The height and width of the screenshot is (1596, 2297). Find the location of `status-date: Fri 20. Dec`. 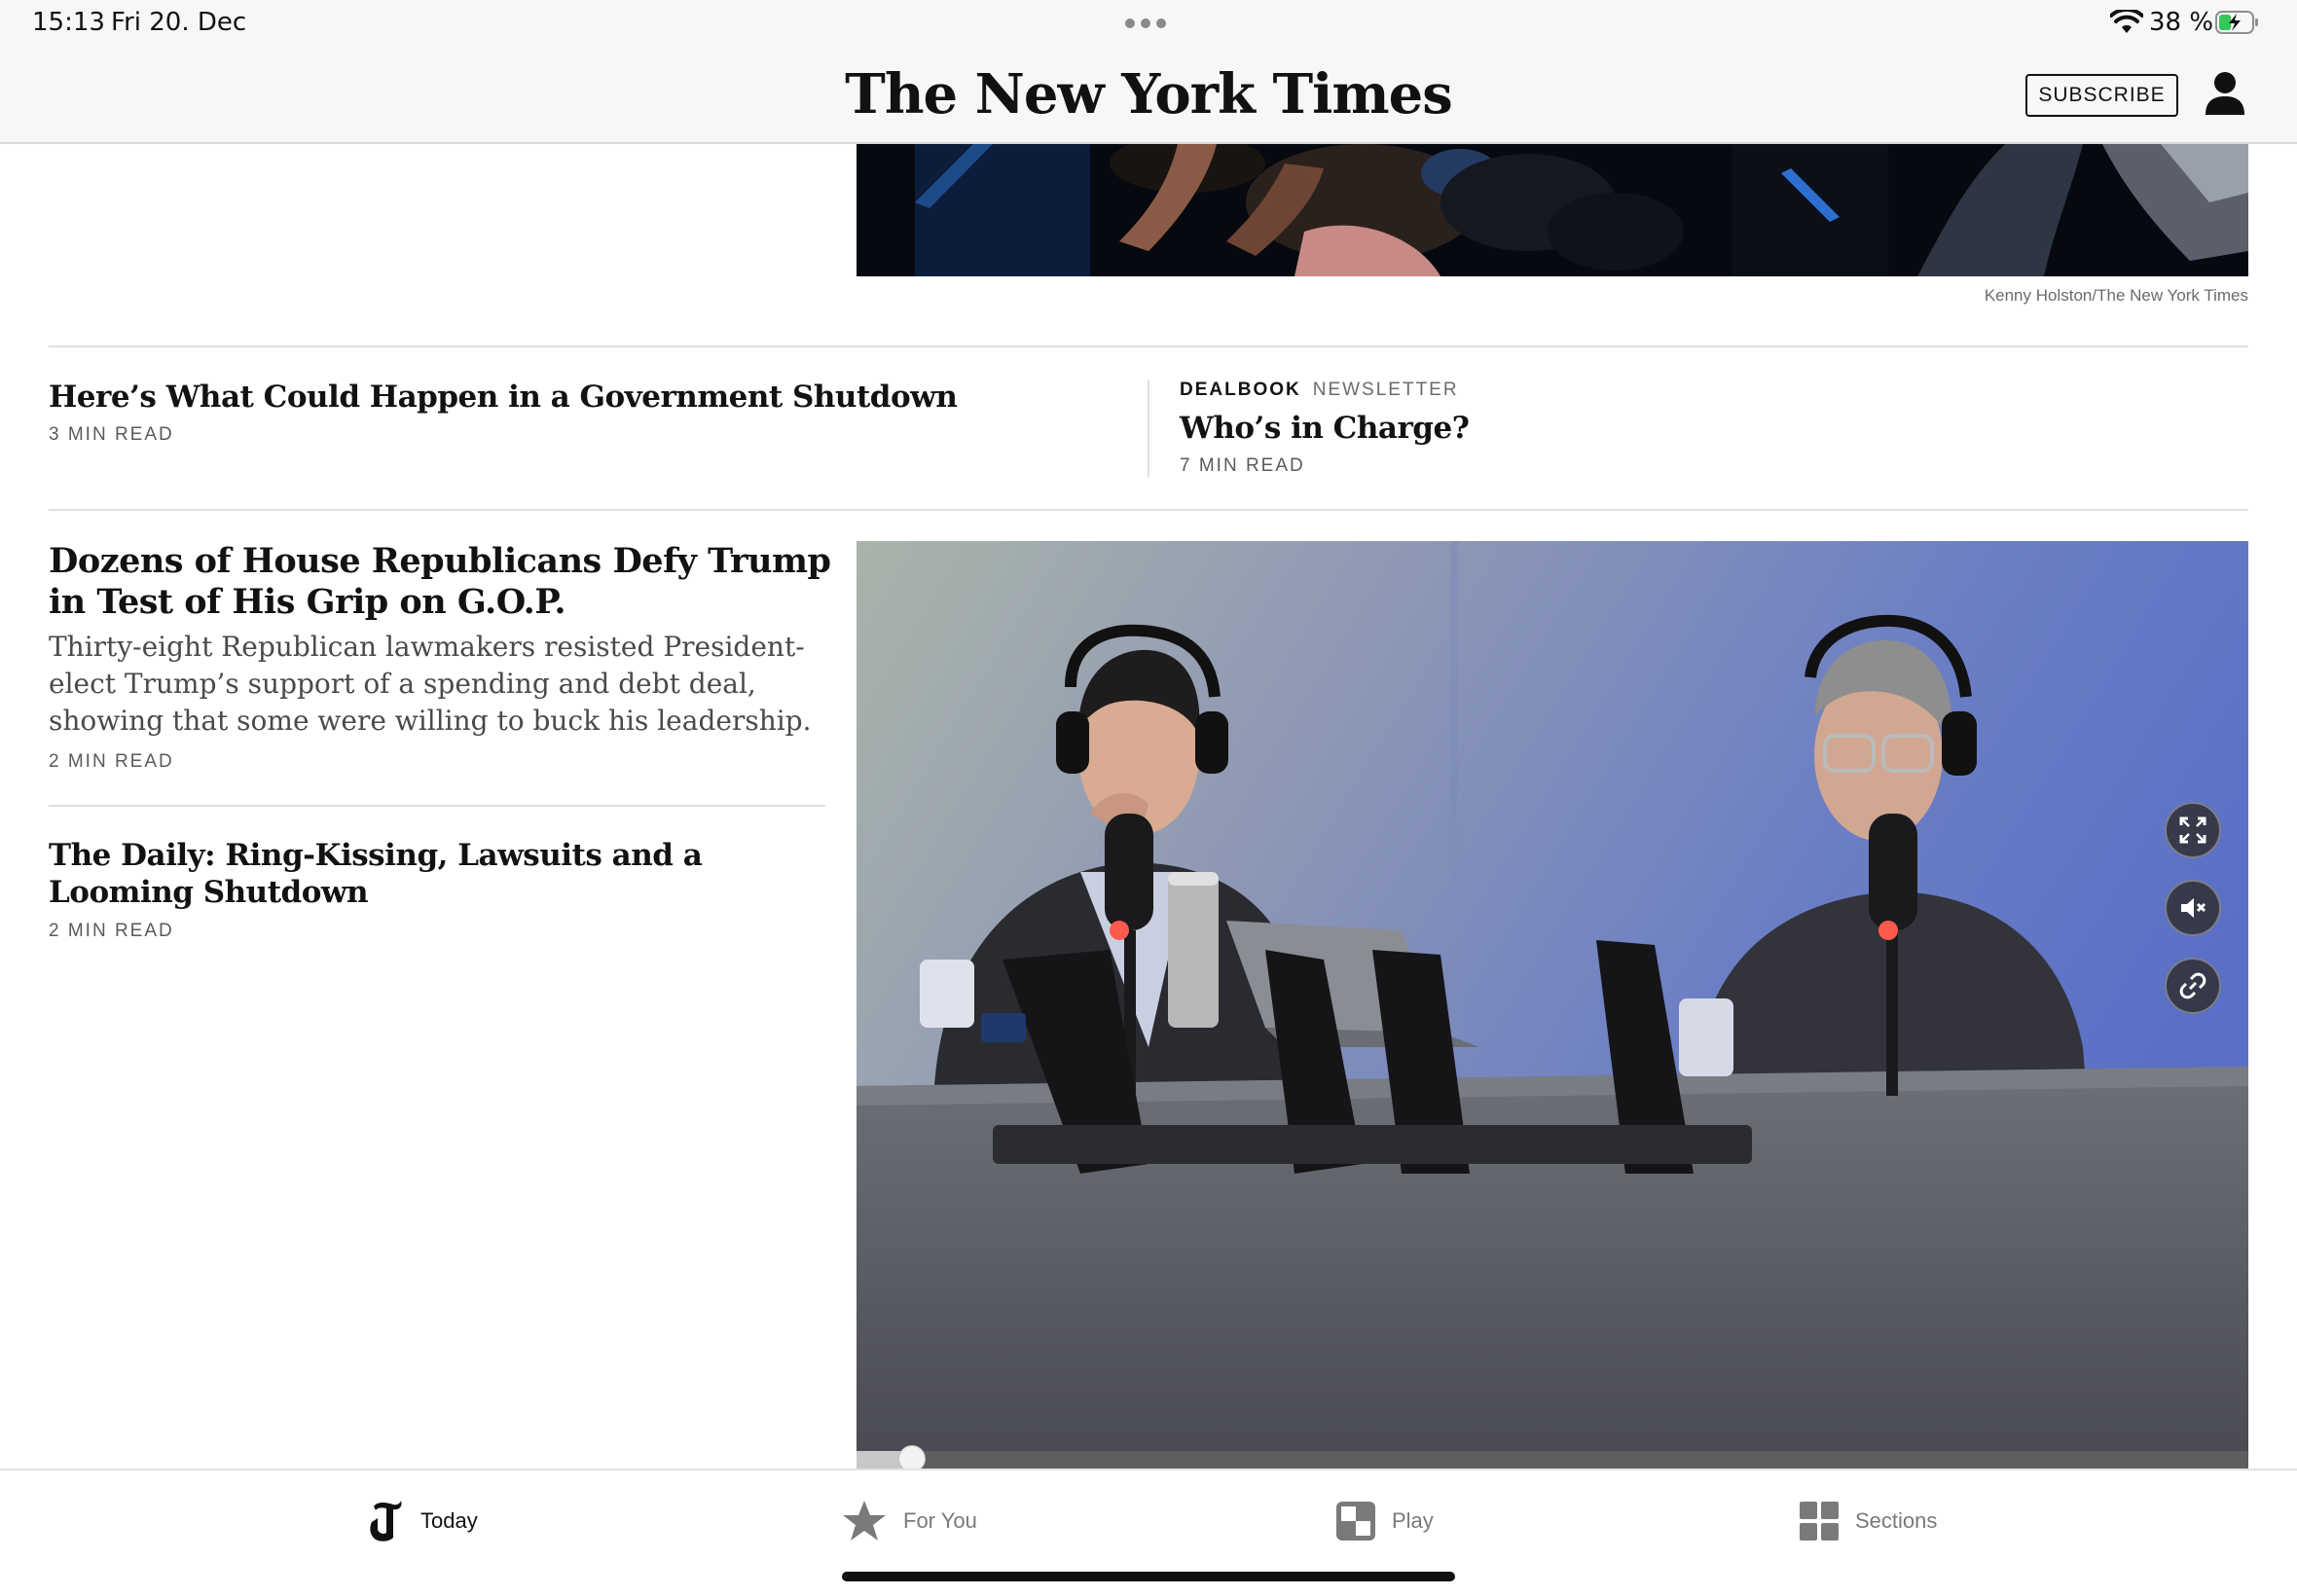

status-date: Fri 20. Dec is located at coordinates (179, 22).